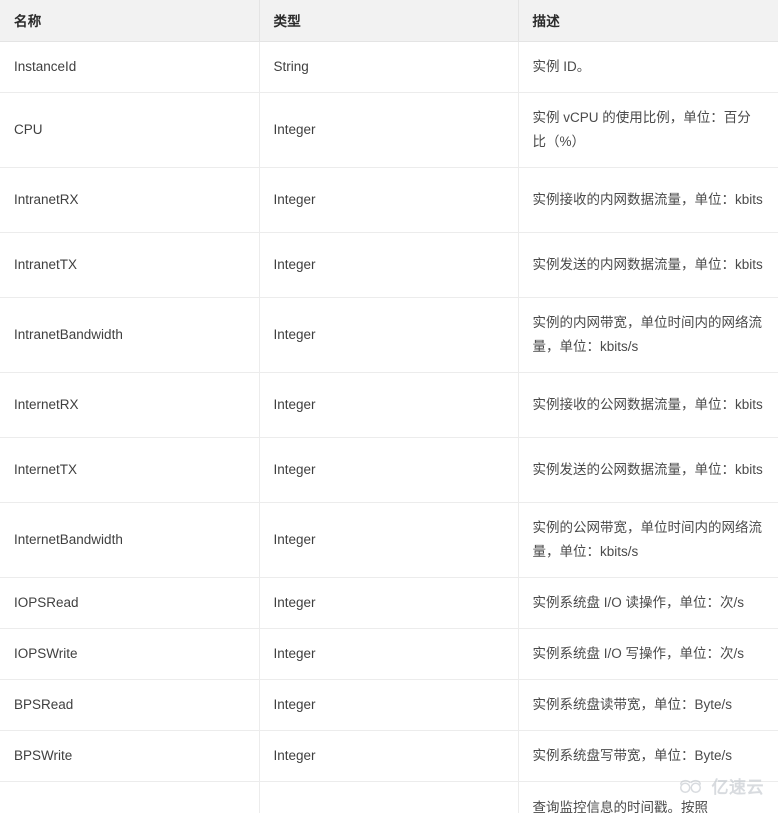 The image size is (778, 813). I want to click on table-header-row: 名称 类型 描述, so click(389, 21).